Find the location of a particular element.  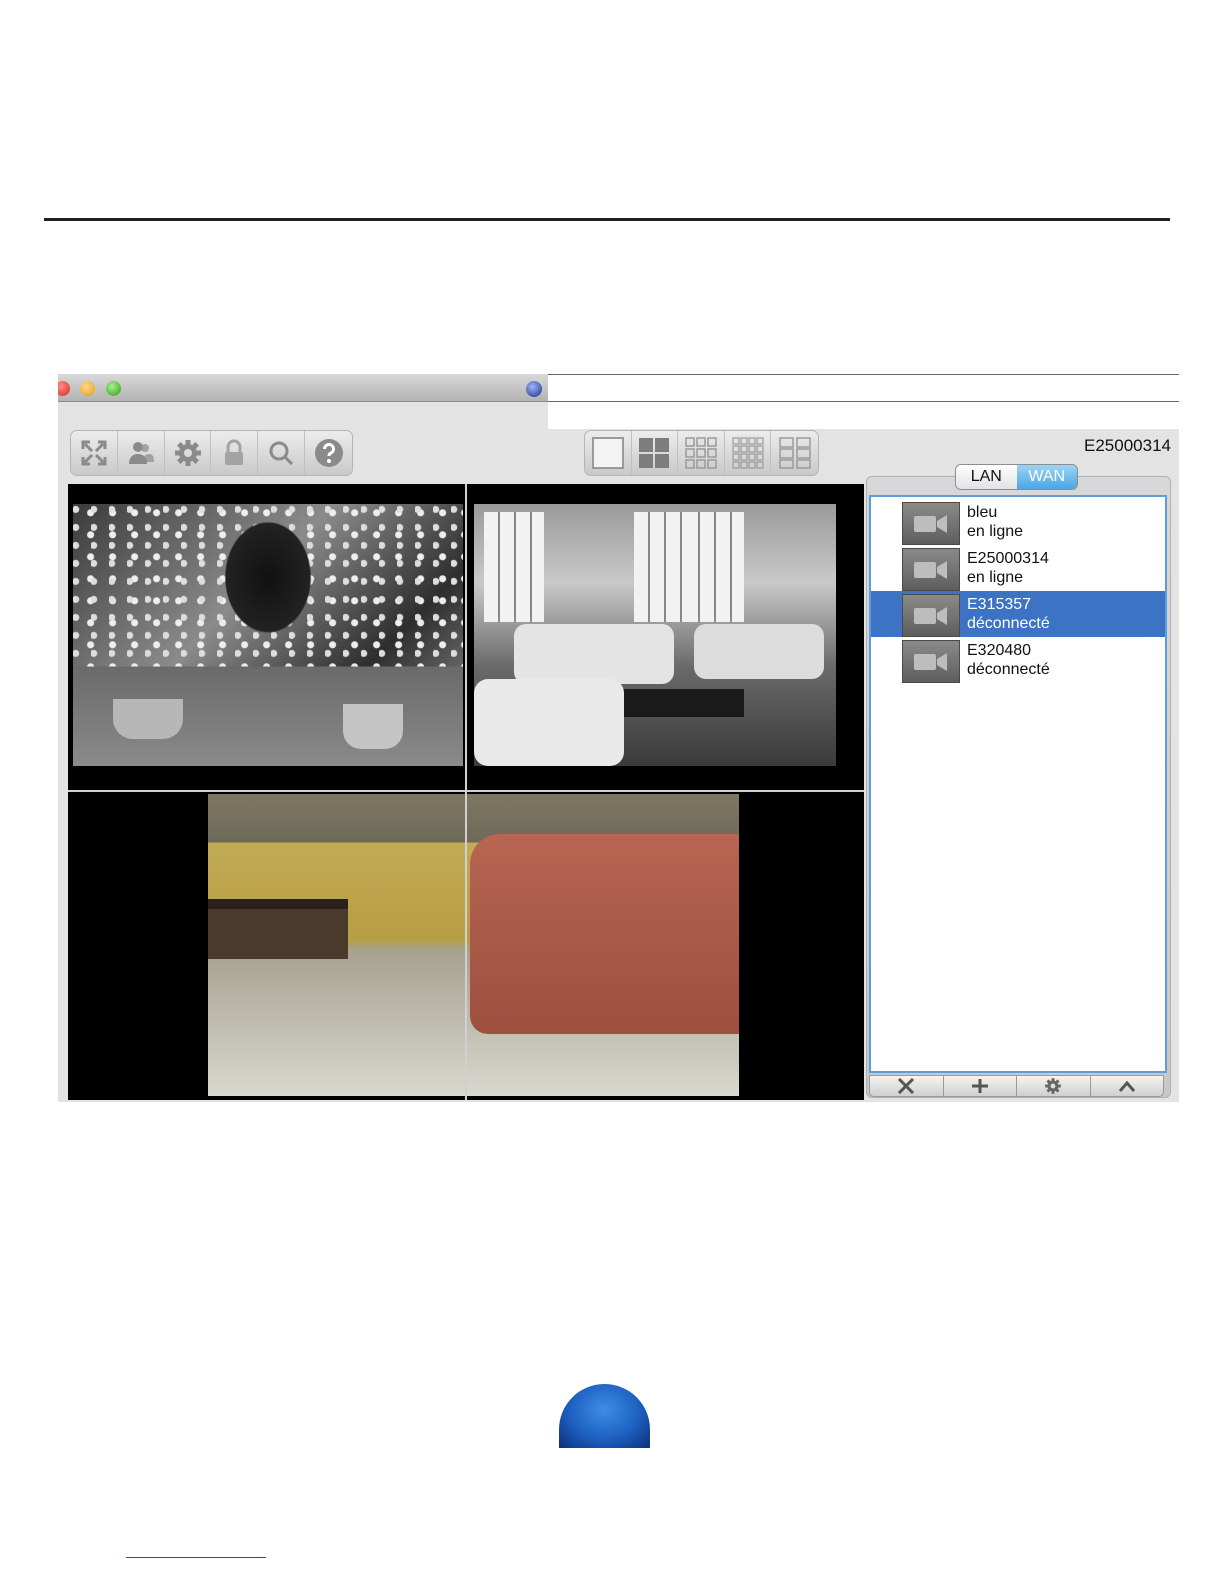

page-top-rule is located at coordinates (607, 219).